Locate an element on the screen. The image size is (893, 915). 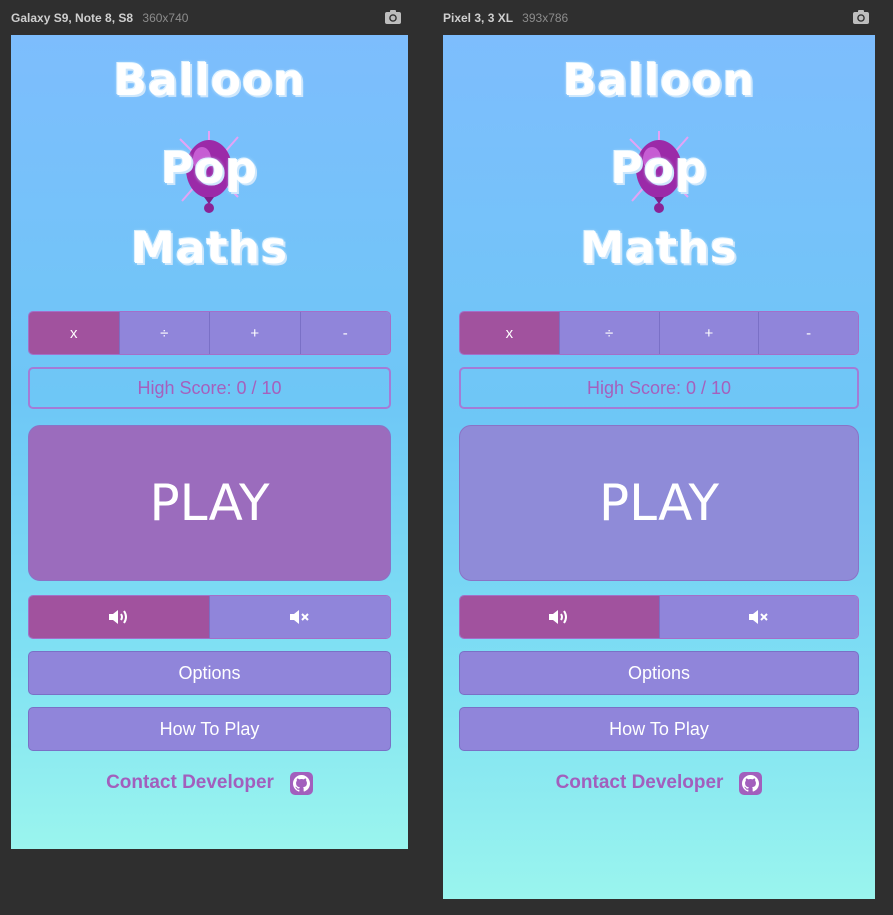
device-size: 360x740 is located at coordinates (165, 18).